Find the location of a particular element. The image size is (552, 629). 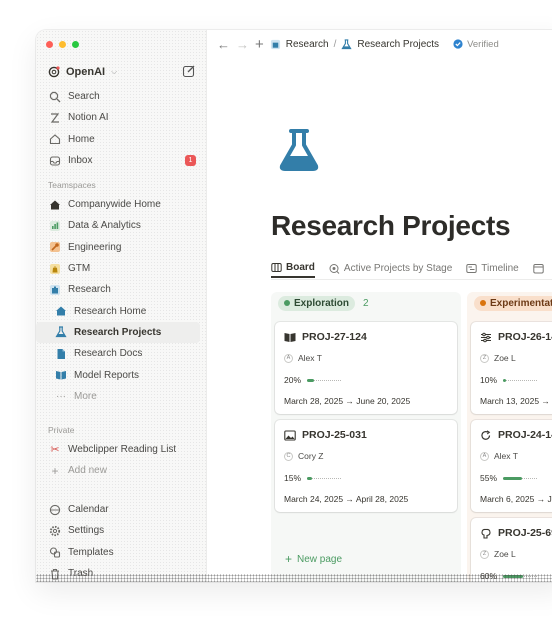

card-progress: 20% is located at coordinates (313, 380).